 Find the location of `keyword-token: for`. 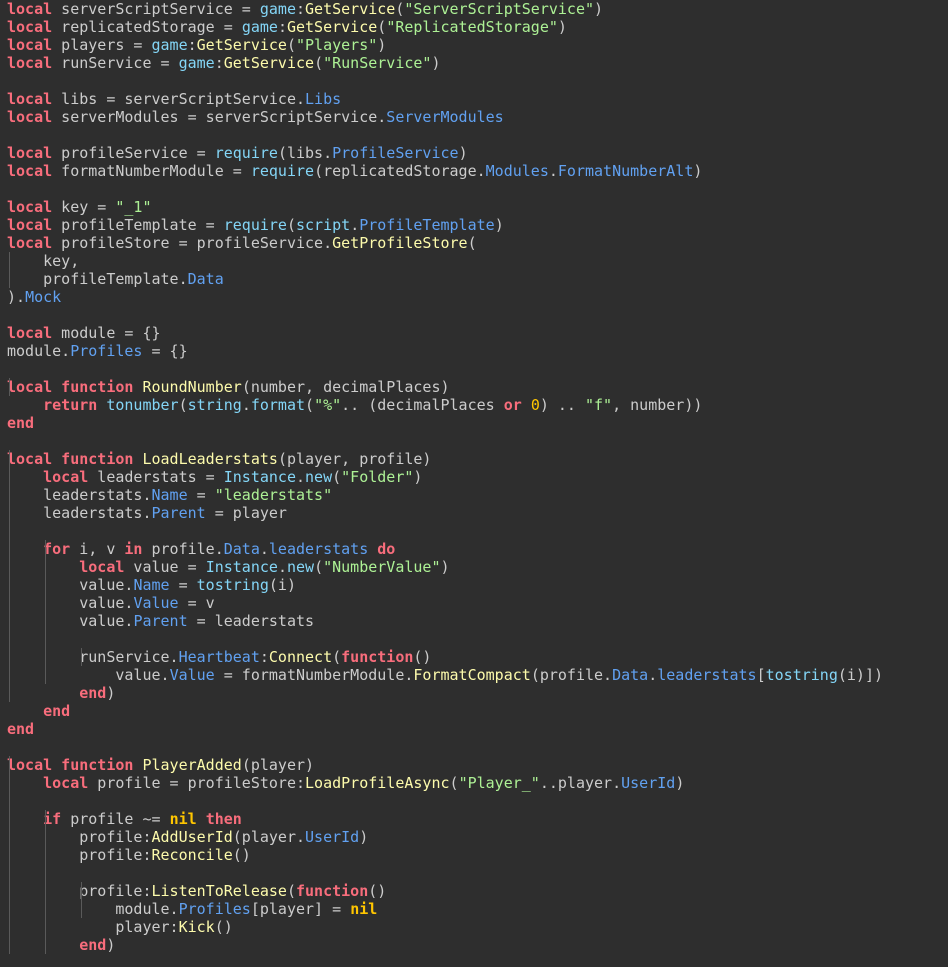

keyword-token: for is located at coordinates (57, 549).